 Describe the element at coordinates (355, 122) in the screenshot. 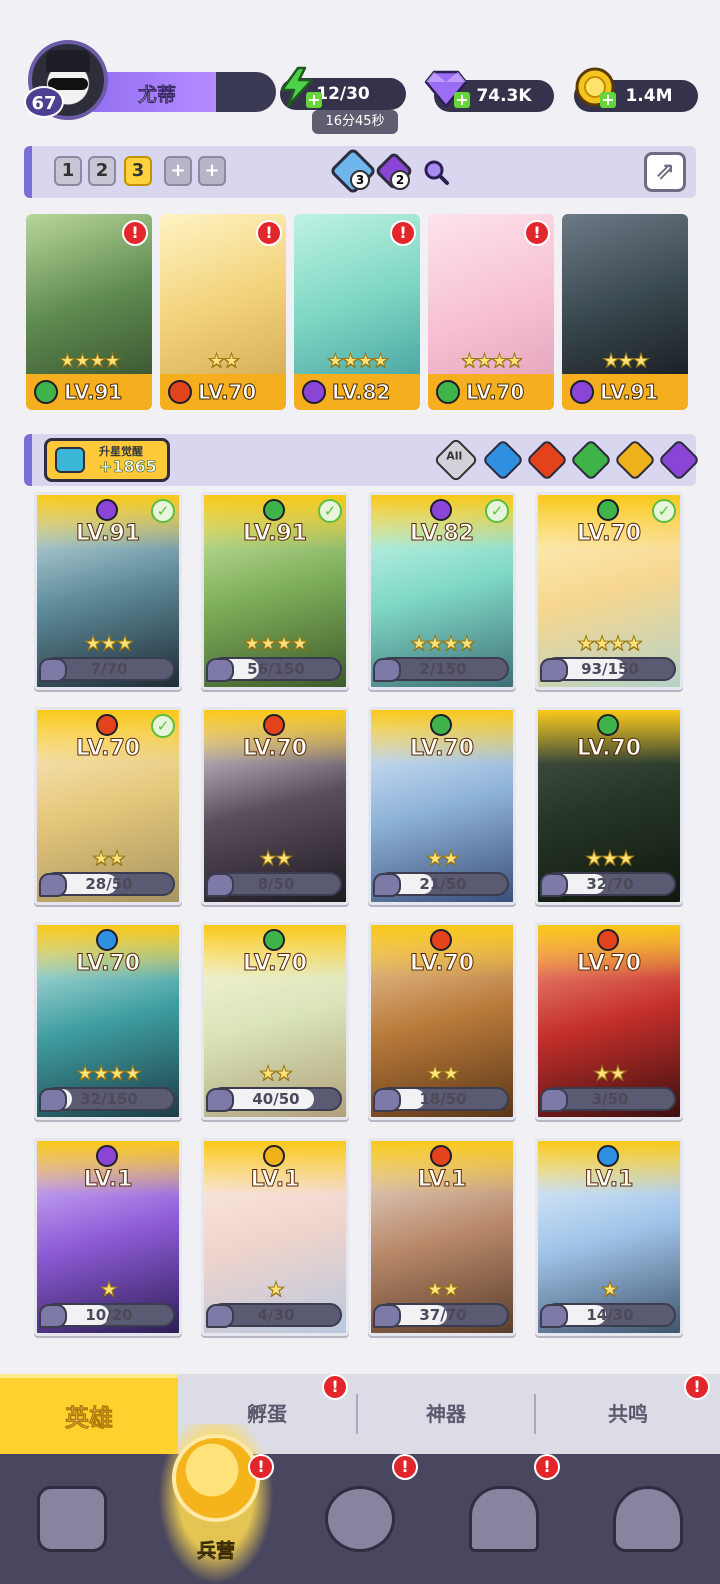

I see `energy-timer: 16分45秒` at that location.